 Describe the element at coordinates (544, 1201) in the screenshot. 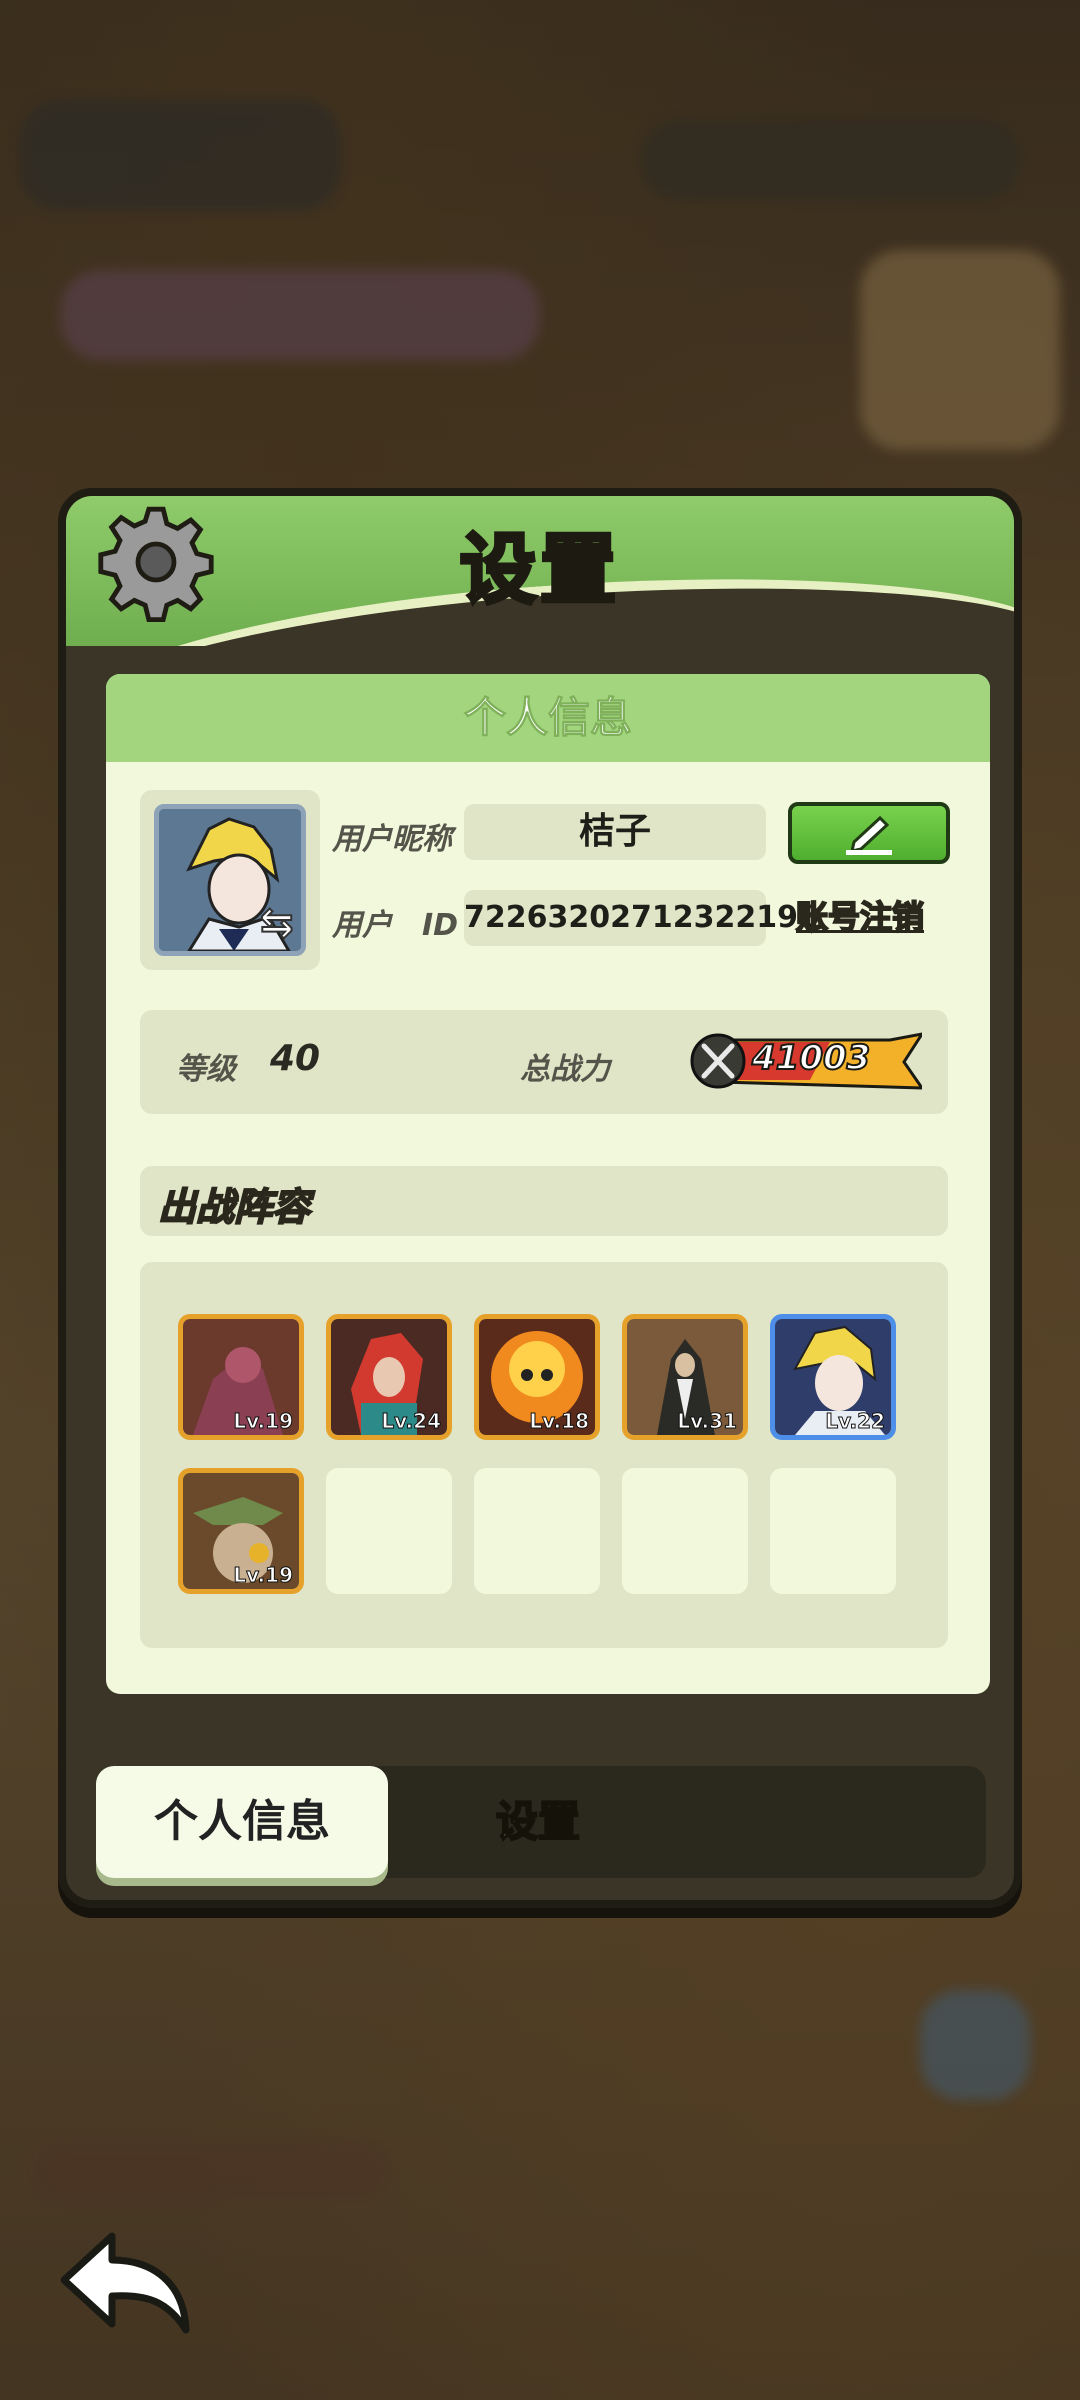

I see `lineup-header: 出战阵容` at that location.